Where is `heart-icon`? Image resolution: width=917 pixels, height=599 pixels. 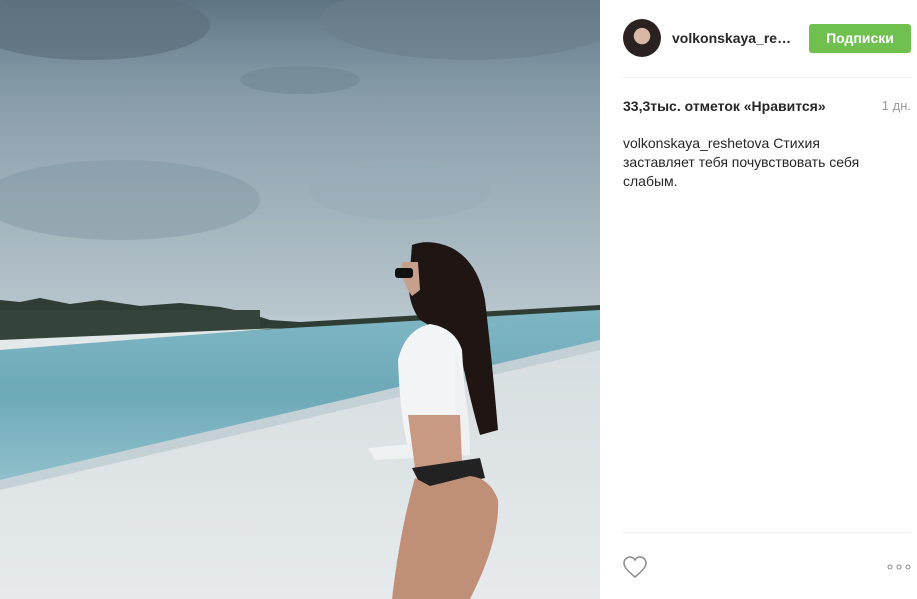
heart-icon is located at coordinates (635, 567).